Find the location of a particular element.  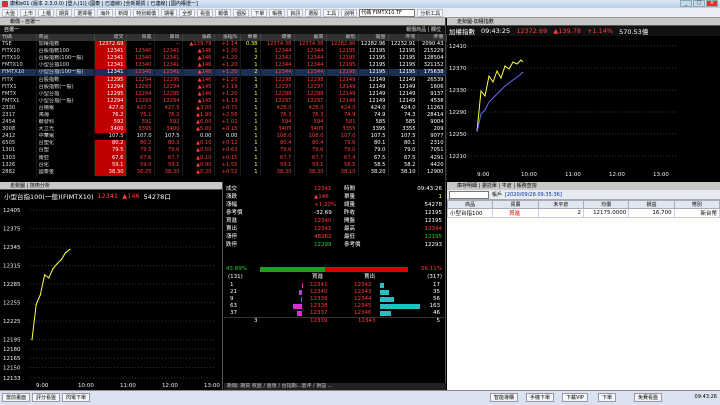

toolbar-item: 說明 is located at coordinates (349, 12).